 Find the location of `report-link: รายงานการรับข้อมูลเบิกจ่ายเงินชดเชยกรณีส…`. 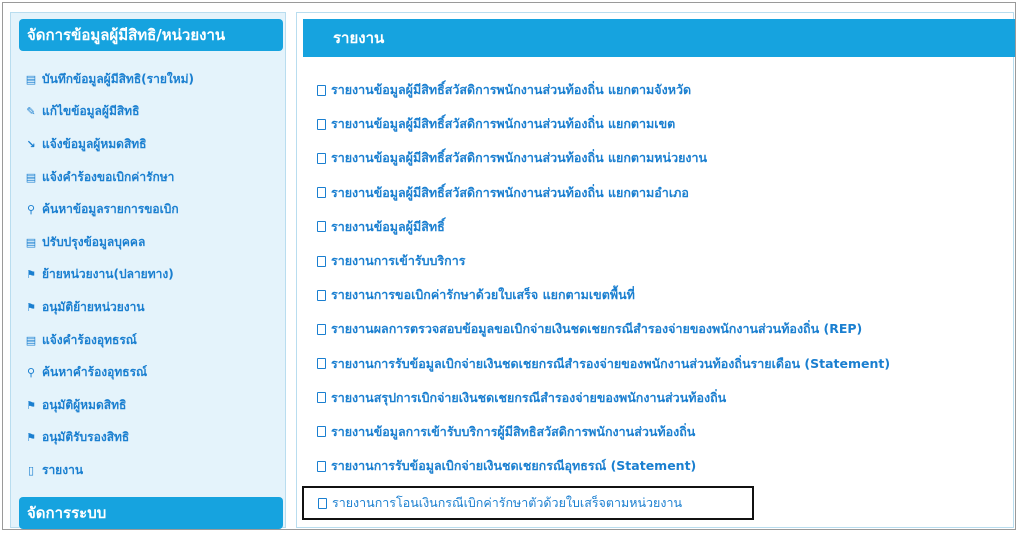

report-link: รายงานการรับข้อมูลเบิกจ่ายเงินชดเชยกรณีส… is located at coordinates (667, 364).